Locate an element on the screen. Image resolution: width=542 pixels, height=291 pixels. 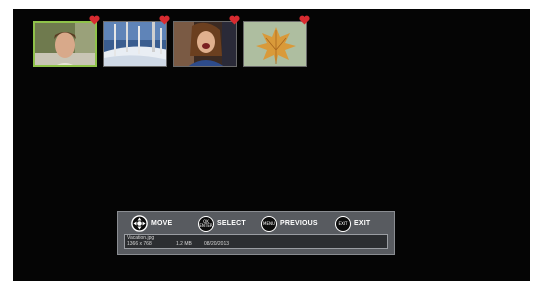
exit-button-icon: EXIT is located at coordinates (343, 223).